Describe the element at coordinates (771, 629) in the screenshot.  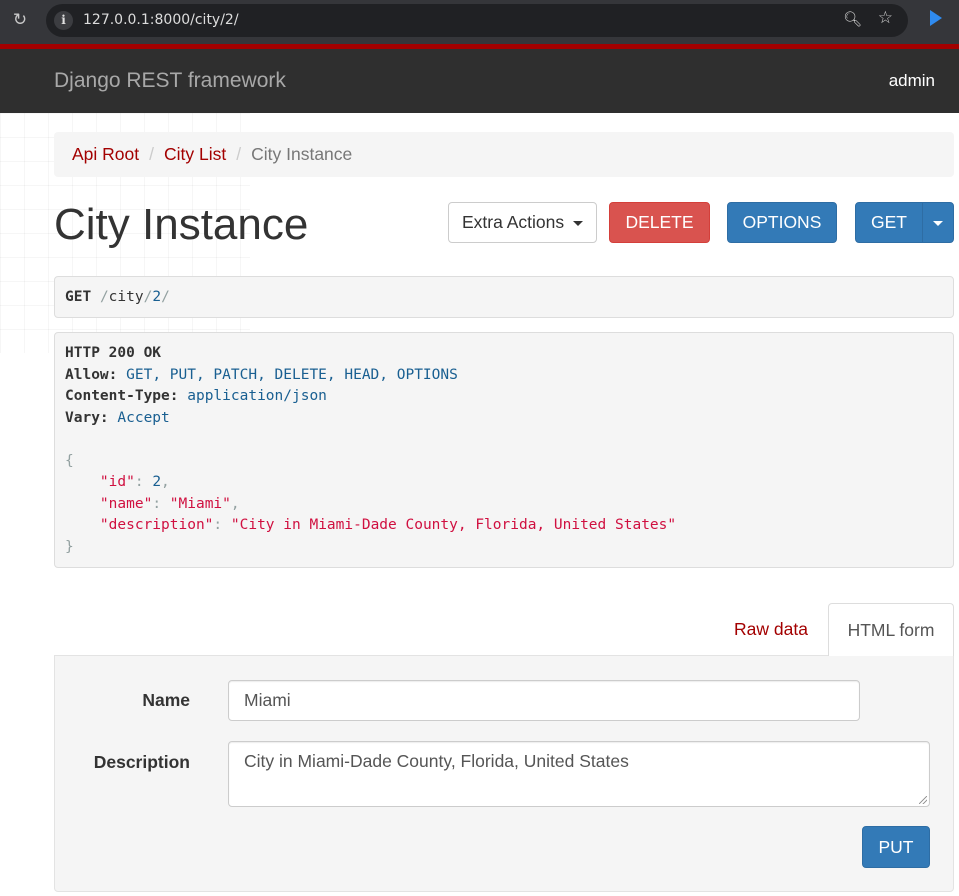
I see `tab-raw-data: Raw data` at that location.